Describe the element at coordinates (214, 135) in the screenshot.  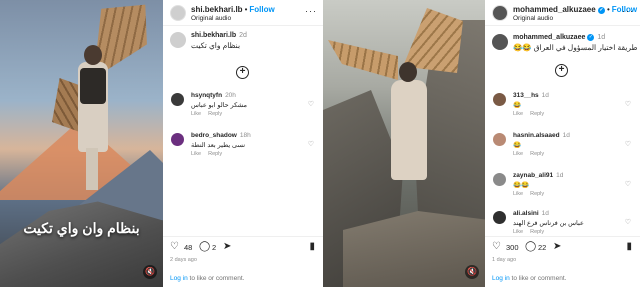
I see `comment-username: bedro_shadow` at that location.